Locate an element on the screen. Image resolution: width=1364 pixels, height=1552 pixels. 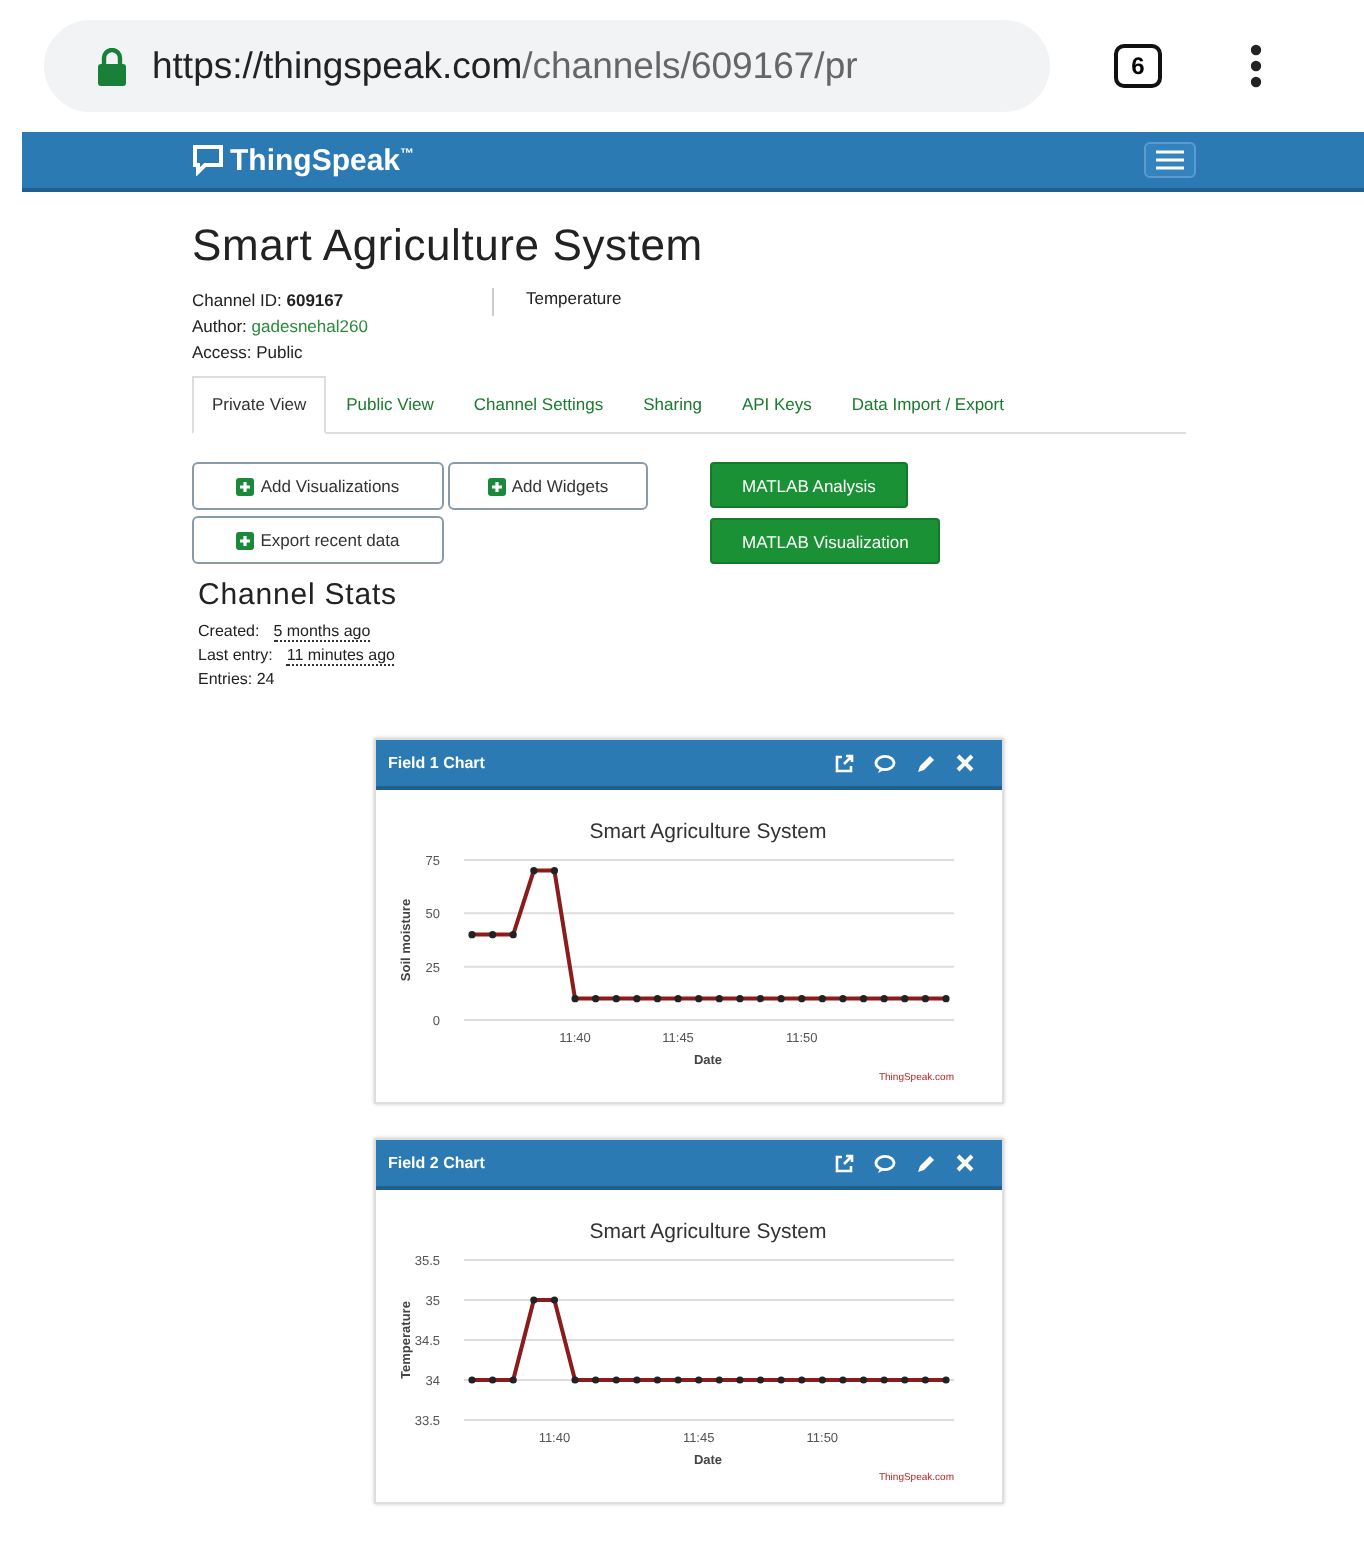
tab: API Keys is located at coordinates (776, 405).